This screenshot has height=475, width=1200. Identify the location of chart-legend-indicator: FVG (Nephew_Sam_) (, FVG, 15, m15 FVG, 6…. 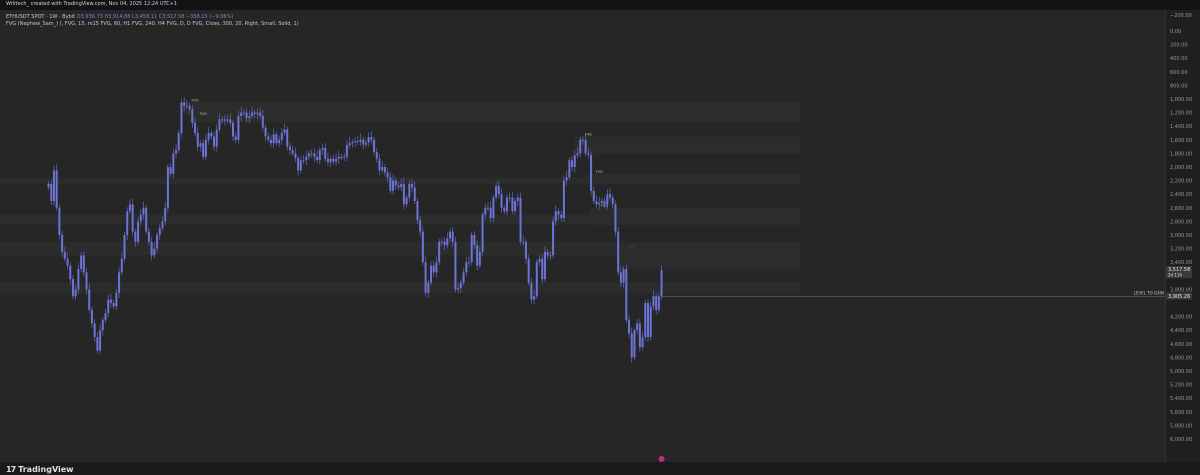
(152, 24).